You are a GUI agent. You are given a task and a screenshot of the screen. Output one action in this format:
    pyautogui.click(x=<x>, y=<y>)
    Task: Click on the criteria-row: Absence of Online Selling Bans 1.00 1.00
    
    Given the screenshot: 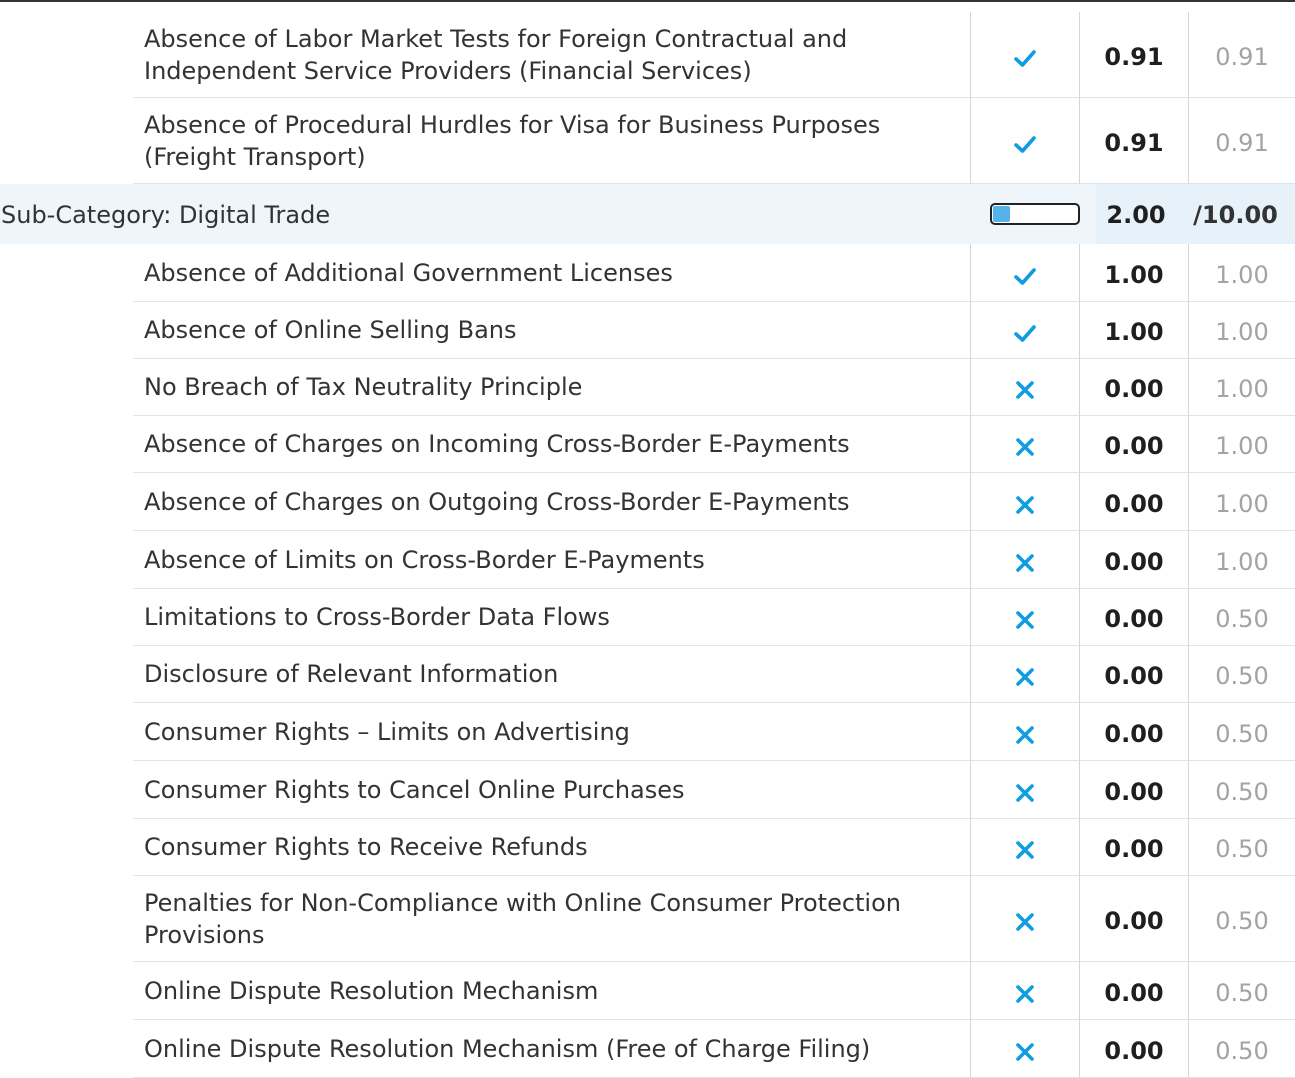 What is the action you would take?
    pyautogui.click(x=647, y=330)
    